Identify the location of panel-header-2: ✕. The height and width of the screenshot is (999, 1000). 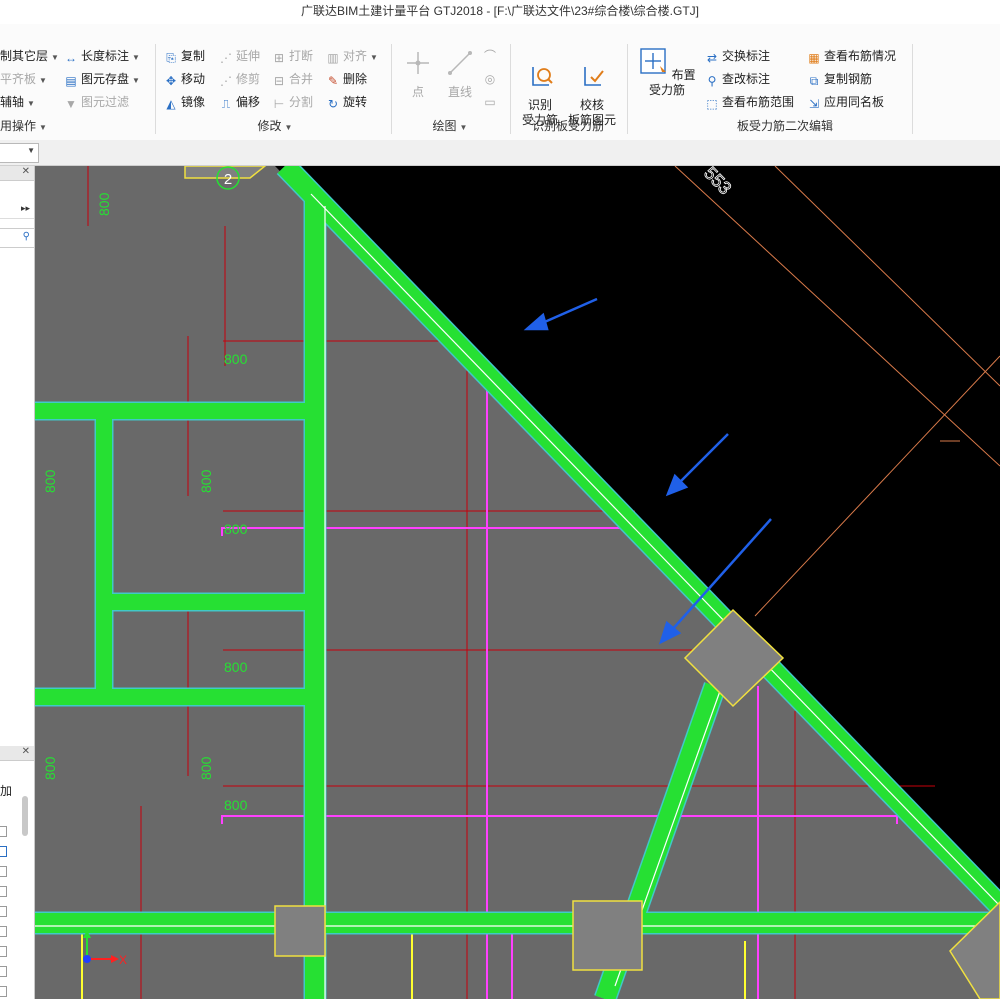
(17, 753).